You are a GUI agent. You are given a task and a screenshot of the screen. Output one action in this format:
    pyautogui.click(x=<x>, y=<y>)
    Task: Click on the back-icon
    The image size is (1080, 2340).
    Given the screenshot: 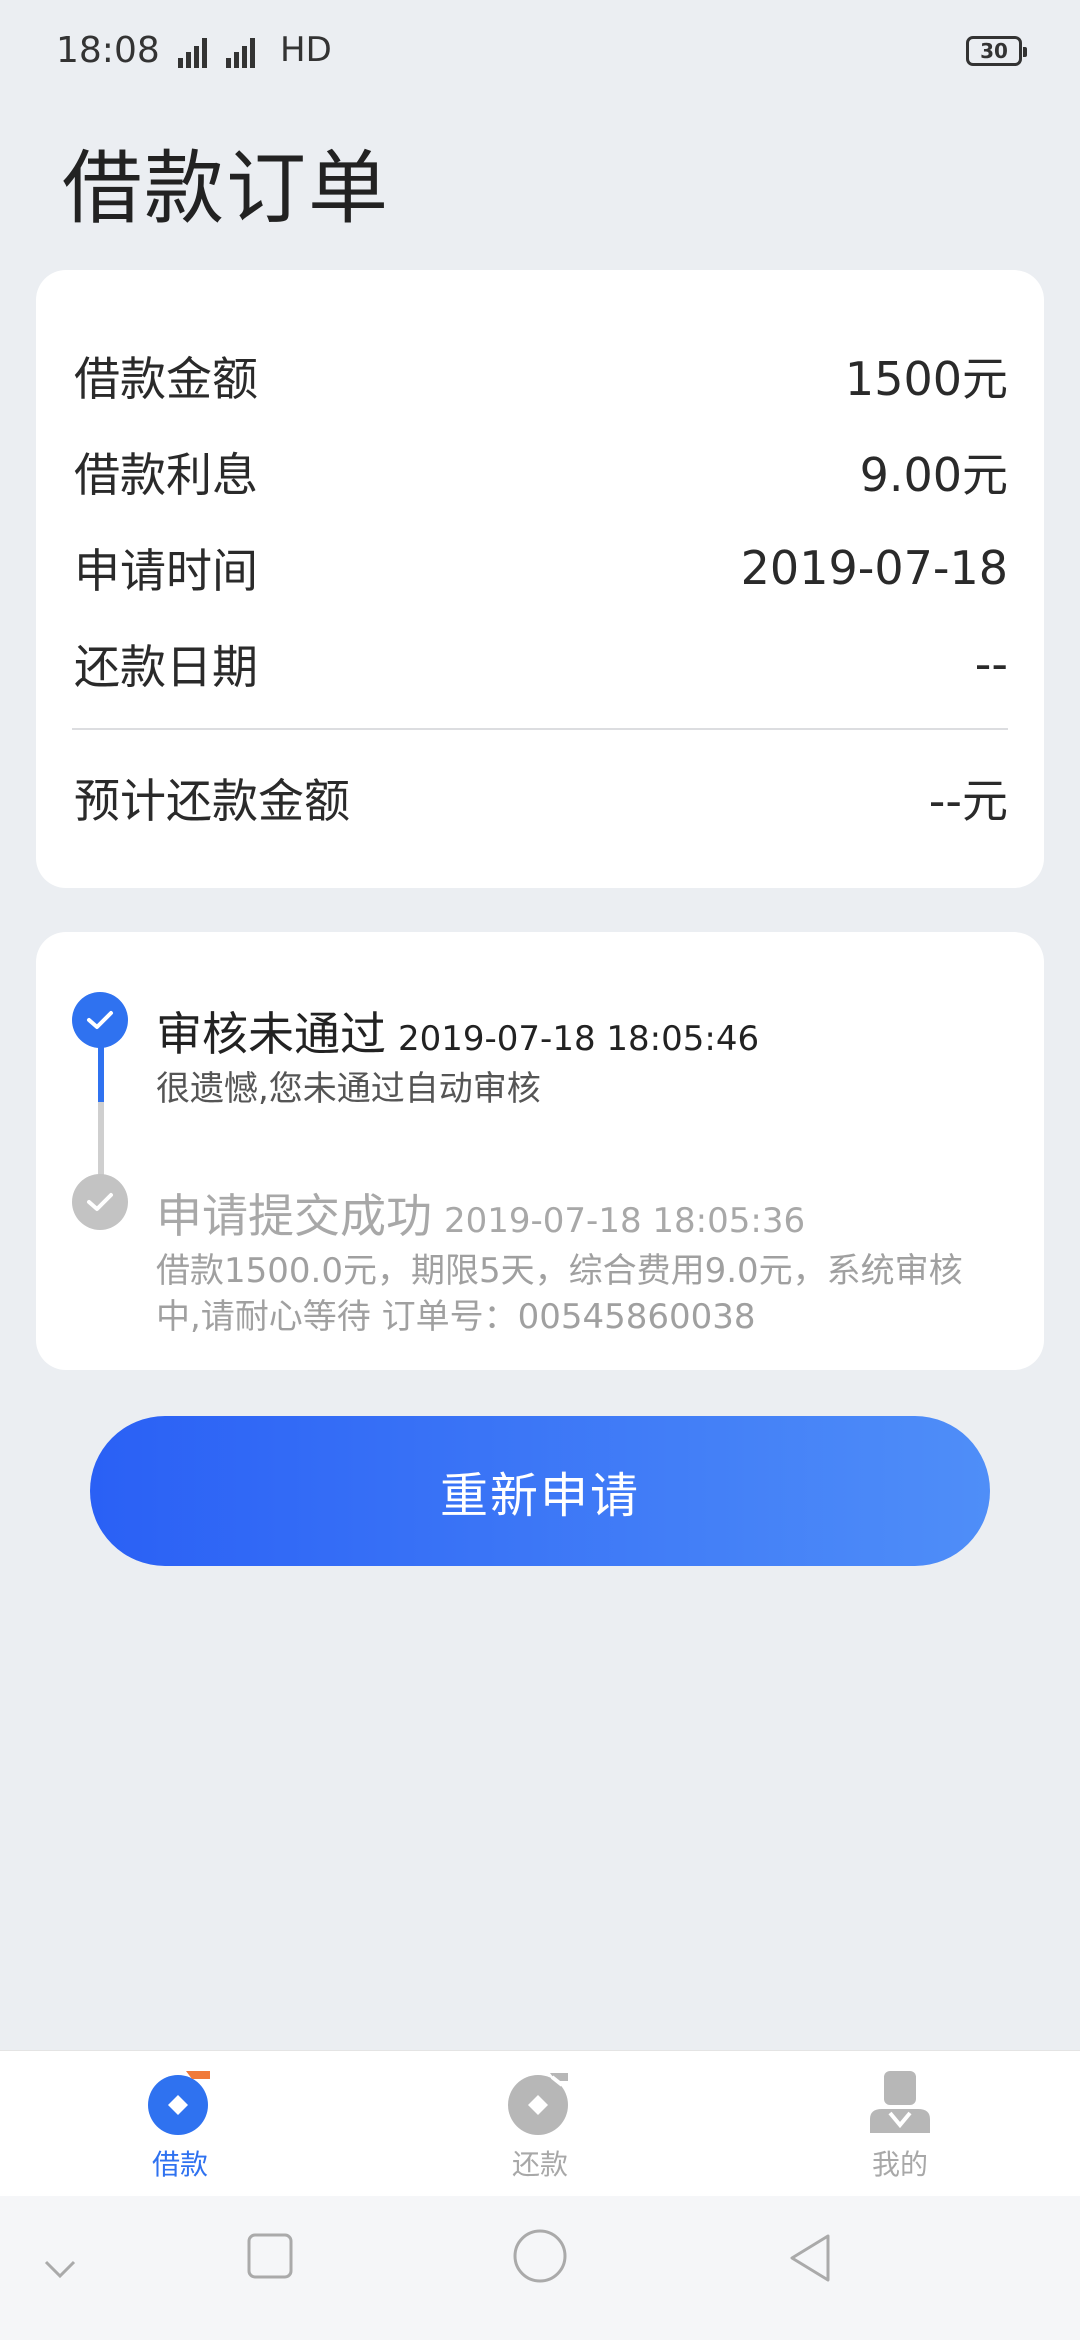 What is the action you would take?
    pyautogui.click(x=810, y=2258)
    